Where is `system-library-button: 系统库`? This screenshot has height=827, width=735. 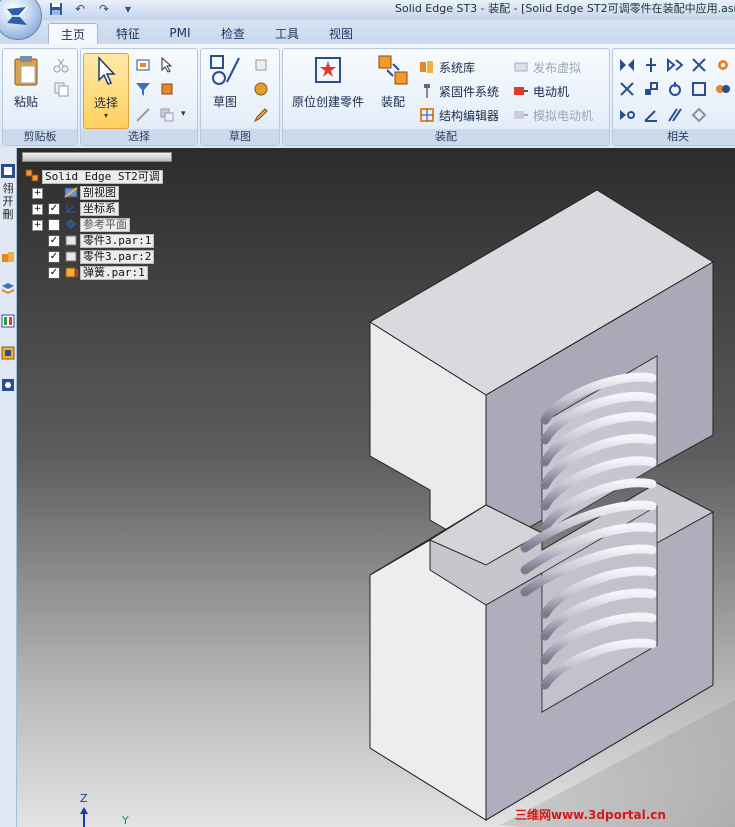
system-library-button: 系统库 is located at coordinates (447, 67).